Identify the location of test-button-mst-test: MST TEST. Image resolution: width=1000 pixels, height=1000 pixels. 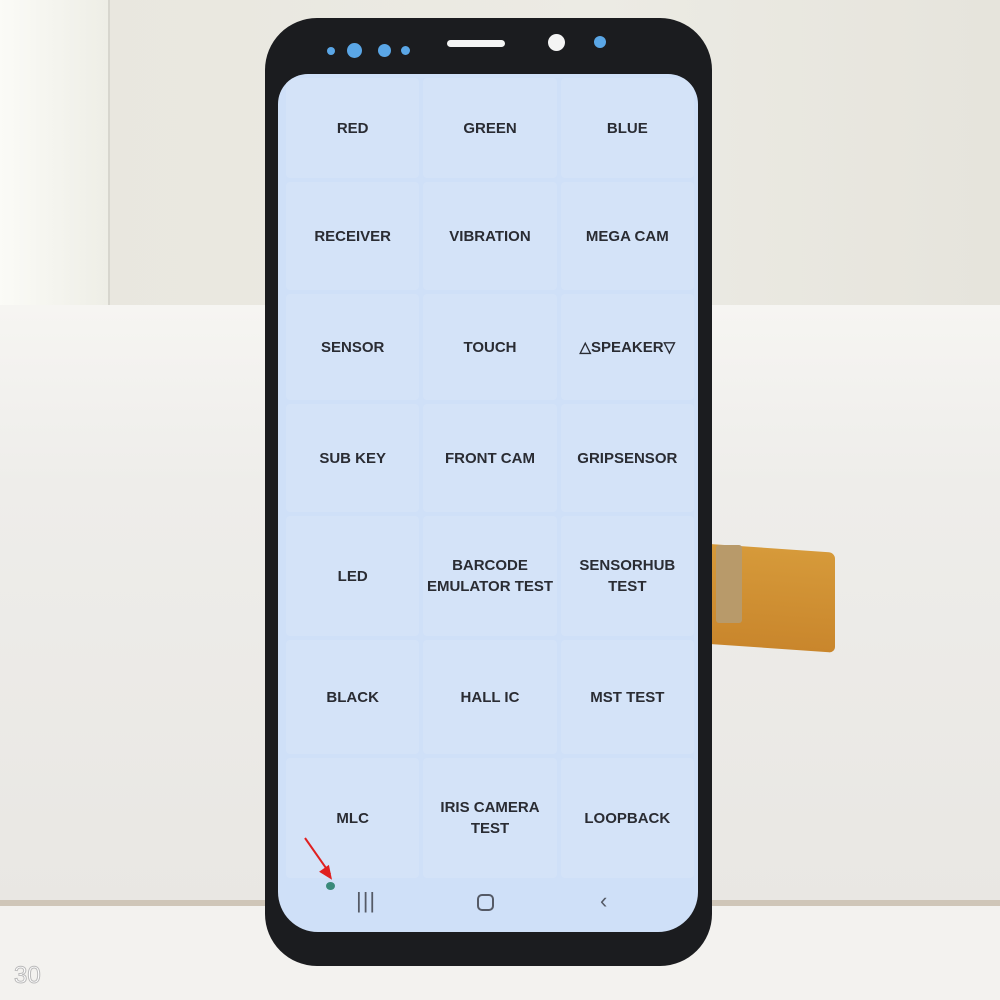
(627, 697).